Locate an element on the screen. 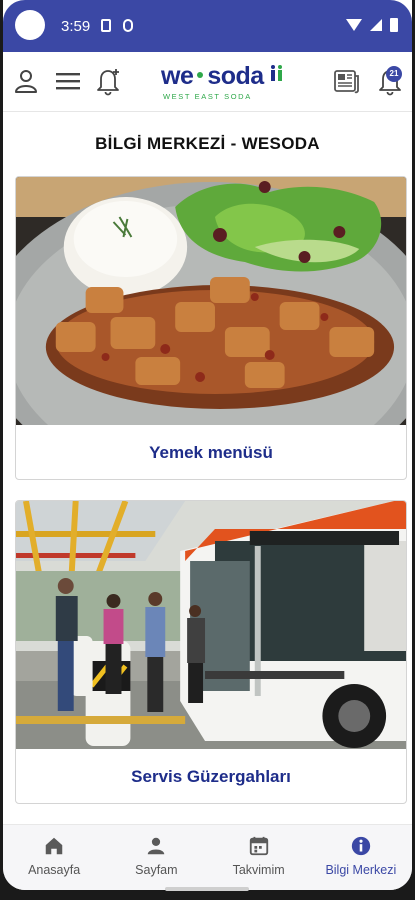 This screenshot has width=415, height=900. logo-dot is located at coordinates (200, 74).